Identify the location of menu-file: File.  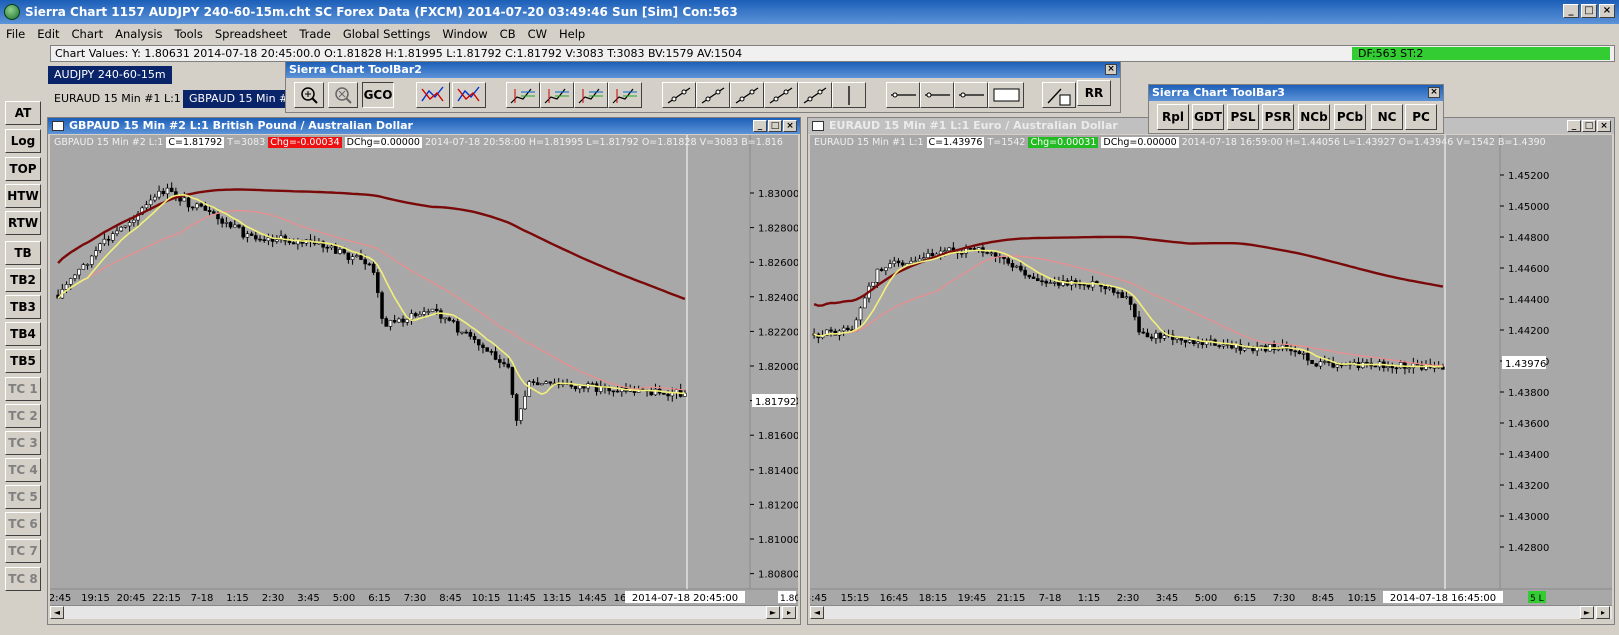
(15, 34).